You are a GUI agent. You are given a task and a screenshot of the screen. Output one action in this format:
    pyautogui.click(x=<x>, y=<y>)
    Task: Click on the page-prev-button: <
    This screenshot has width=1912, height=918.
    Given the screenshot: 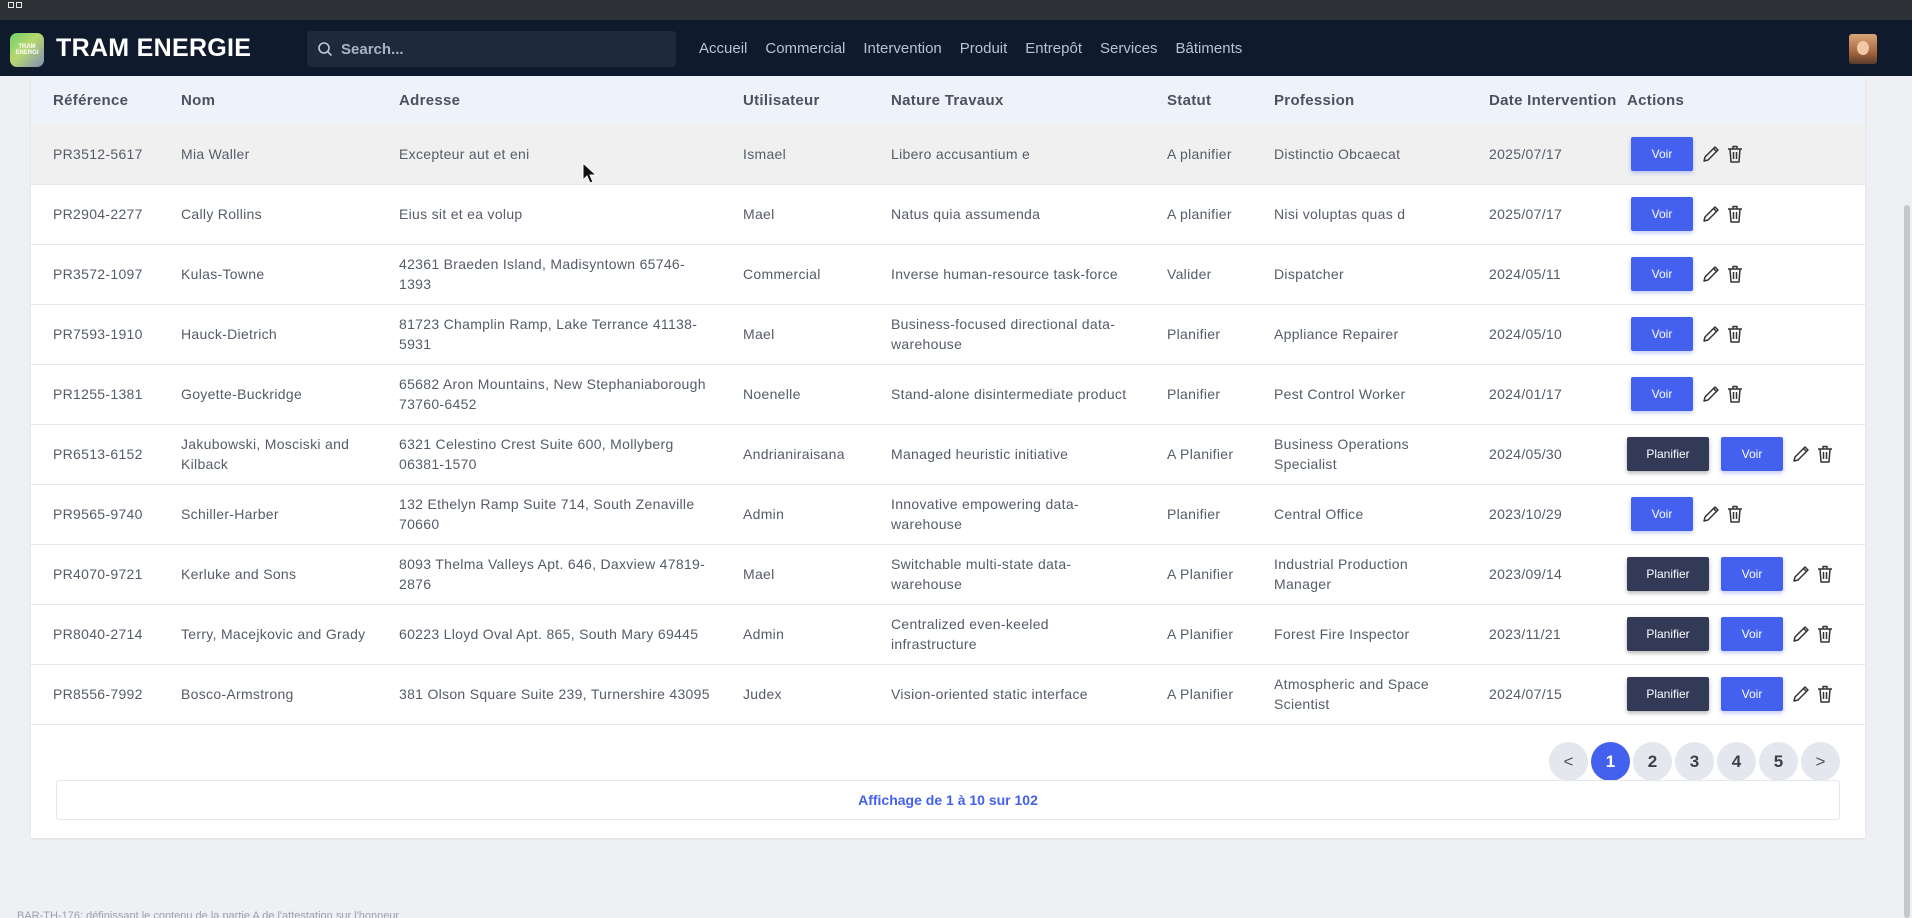 What is the action you would take?
    pyautogui.click(x=1568, y=761)
    